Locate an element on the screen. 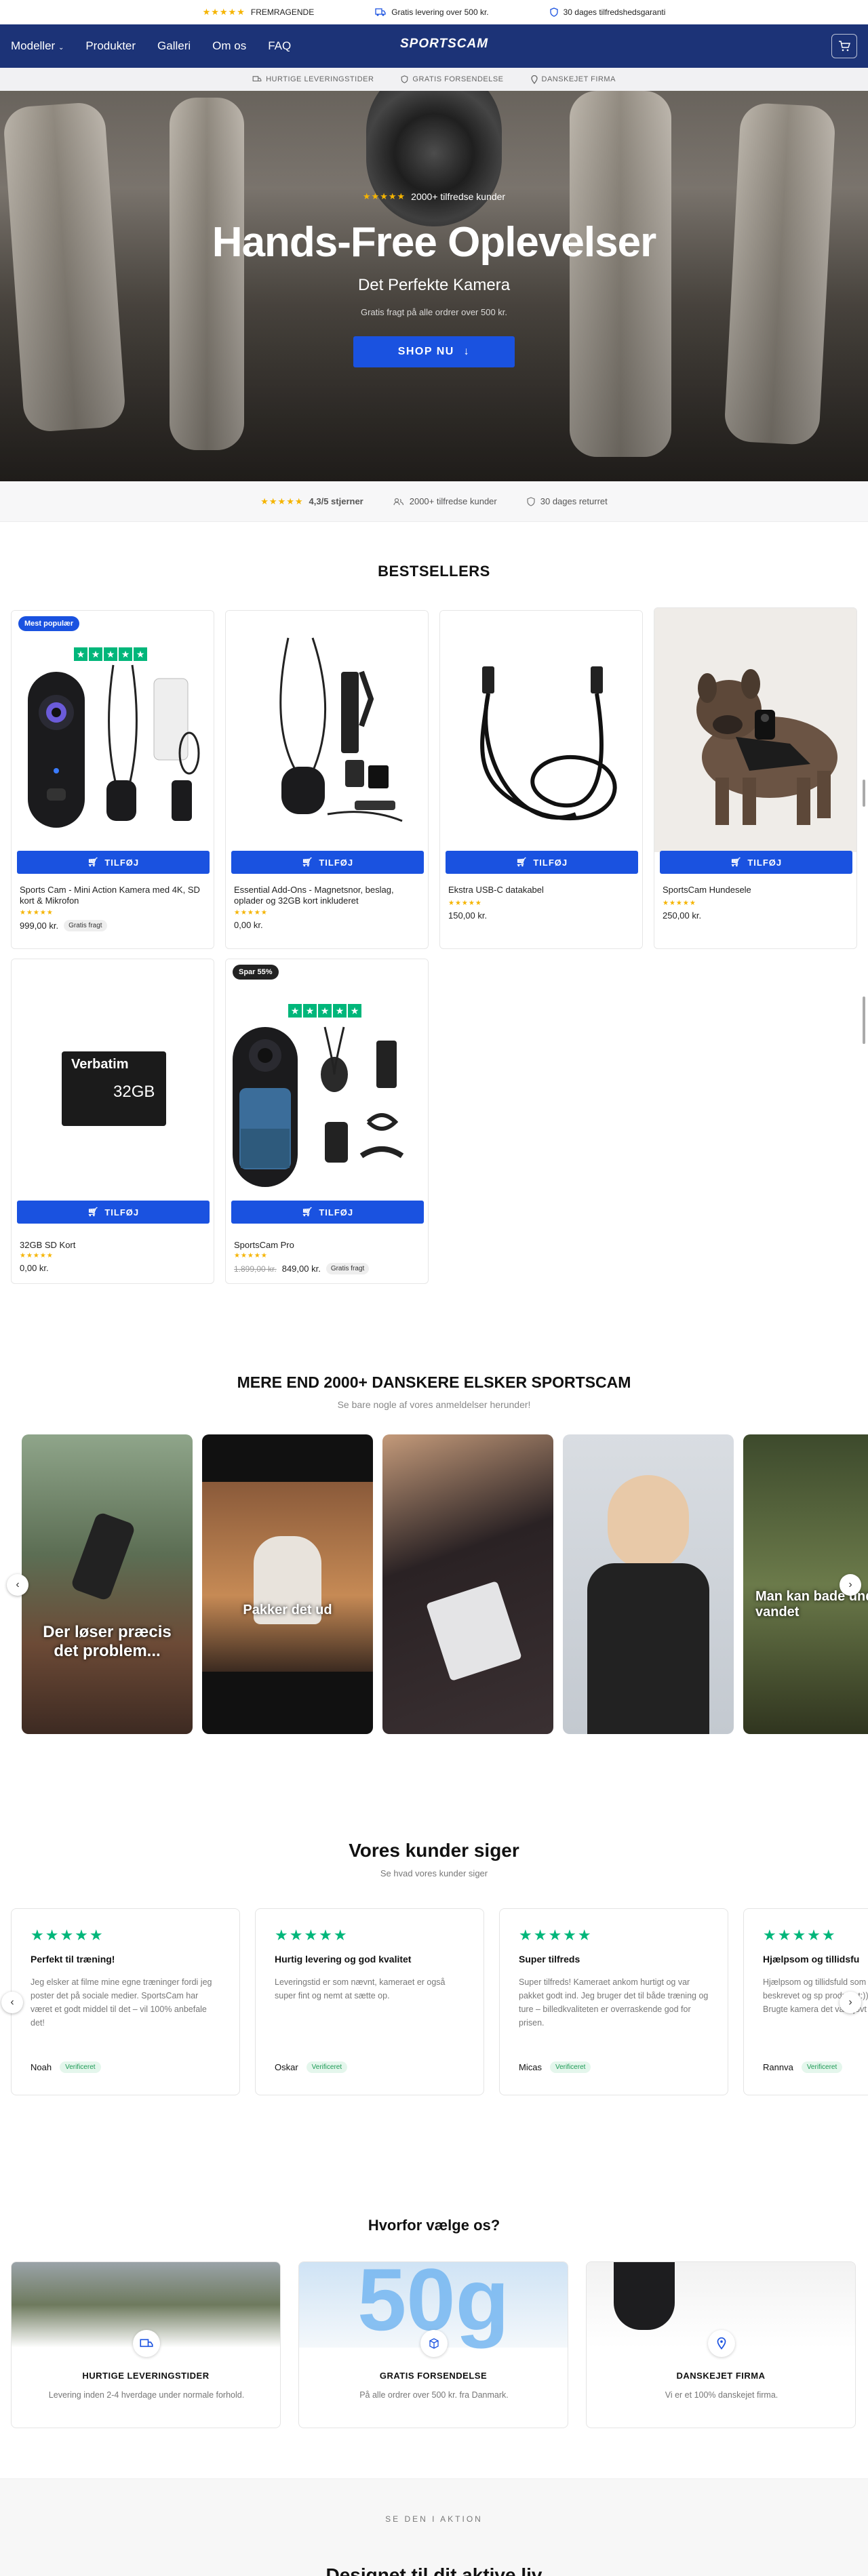 The height and width of the screenshot is (2576, 868). product-image: Verbatim 32GB is located at coordinates (113, 1081).